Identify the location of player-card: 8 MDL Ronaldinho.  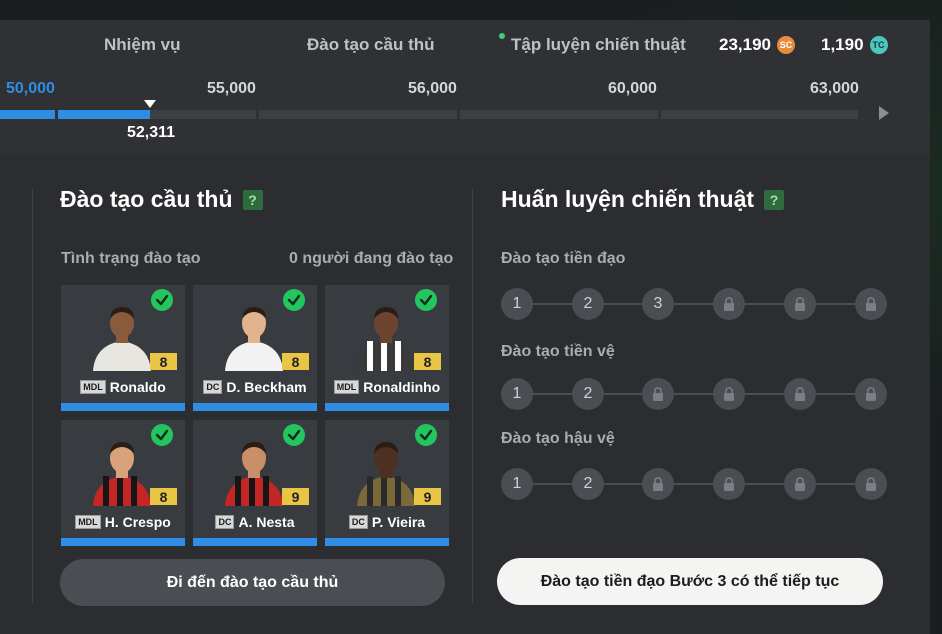
(387, 348).